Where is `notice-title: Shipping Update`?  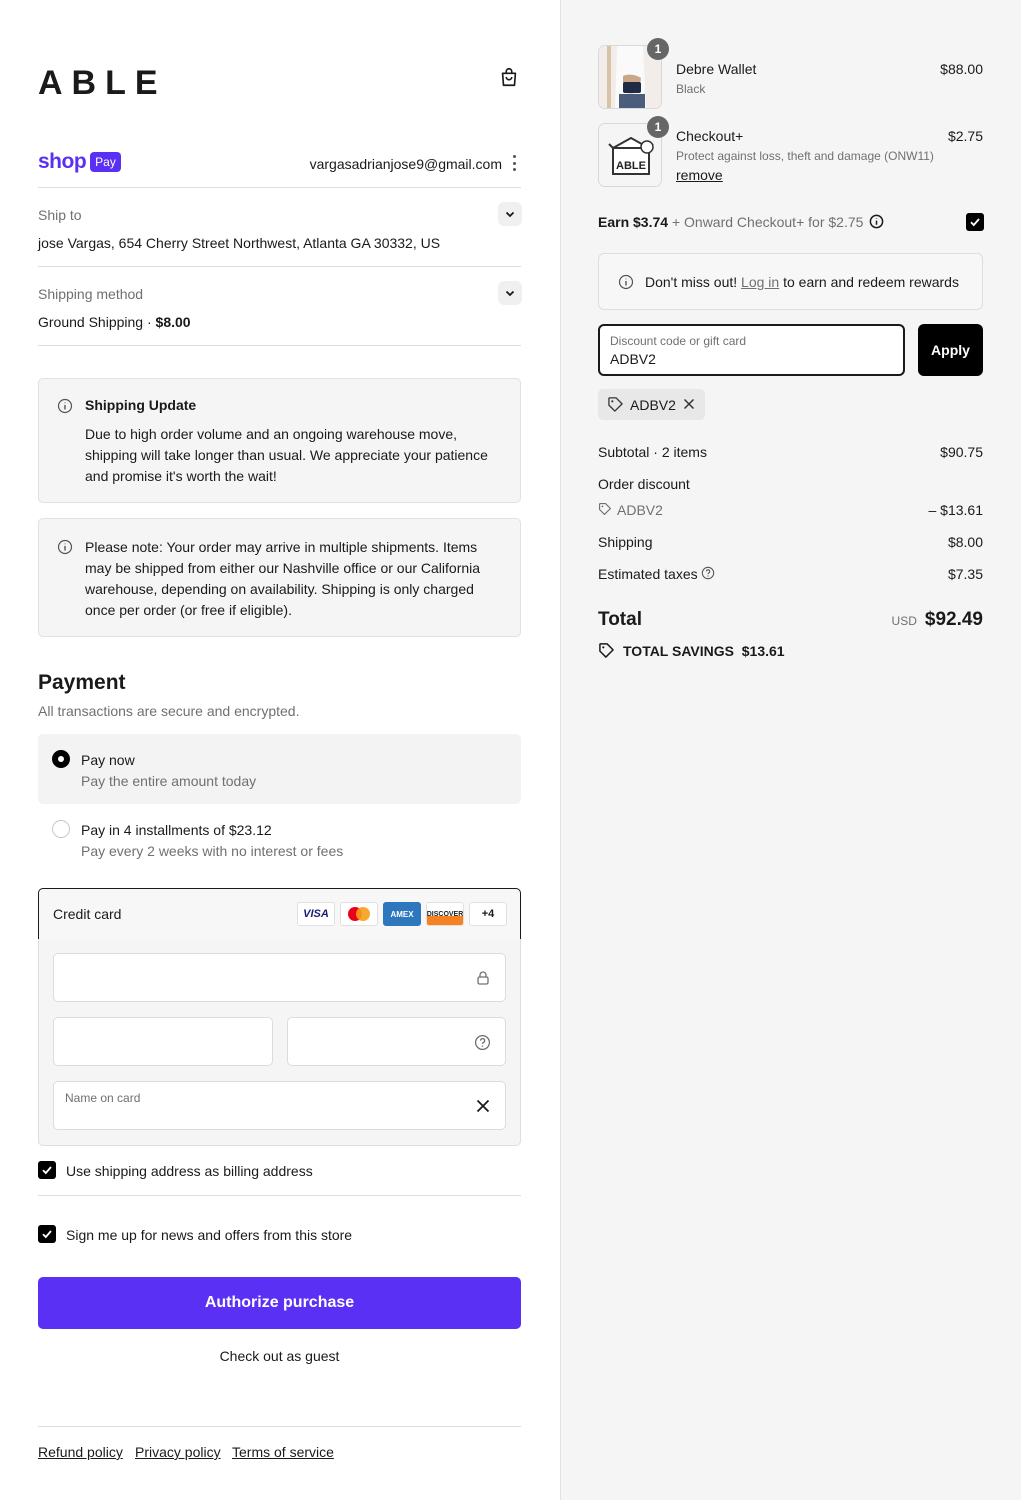 notice-title: Shipping Update is located at coordinates (141, 405).